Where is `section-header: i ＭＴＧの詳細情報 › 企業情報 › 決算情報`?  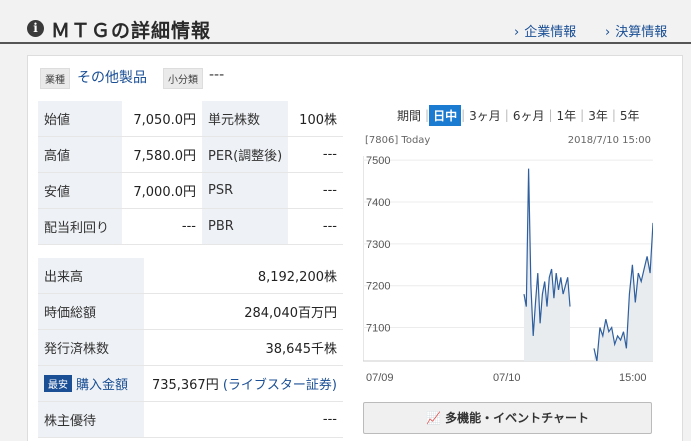
section-header: i ＭＴＧの詳細情報 › 企業情報 › 決算情報 is located at coordinates (345, 22).